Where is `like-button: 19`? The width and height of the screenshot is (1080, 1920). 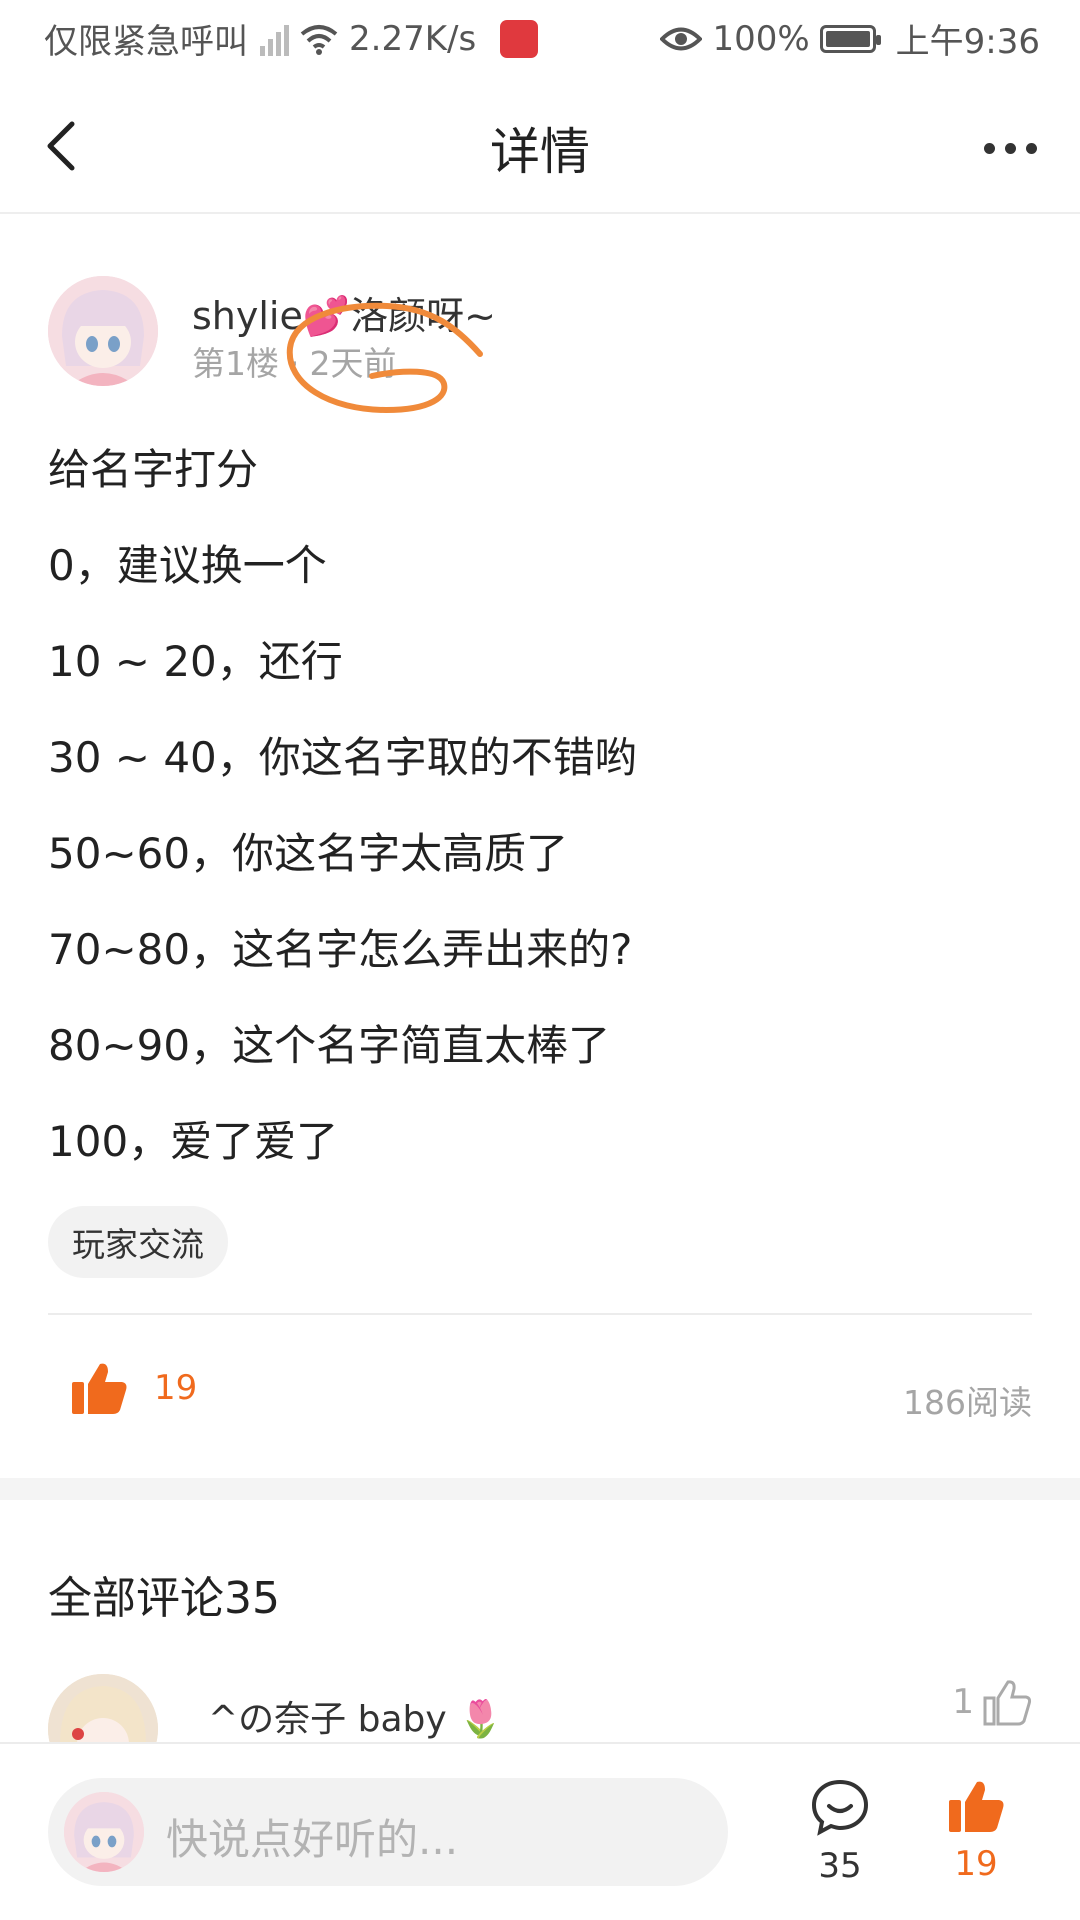
like-button: 19 is located at coordinates (133, 1388).